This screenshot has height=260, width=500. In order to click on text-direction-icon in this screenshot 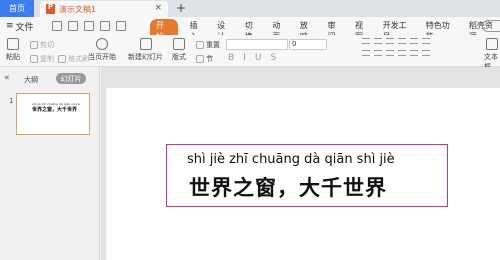, I will do `click(426, 41)`.